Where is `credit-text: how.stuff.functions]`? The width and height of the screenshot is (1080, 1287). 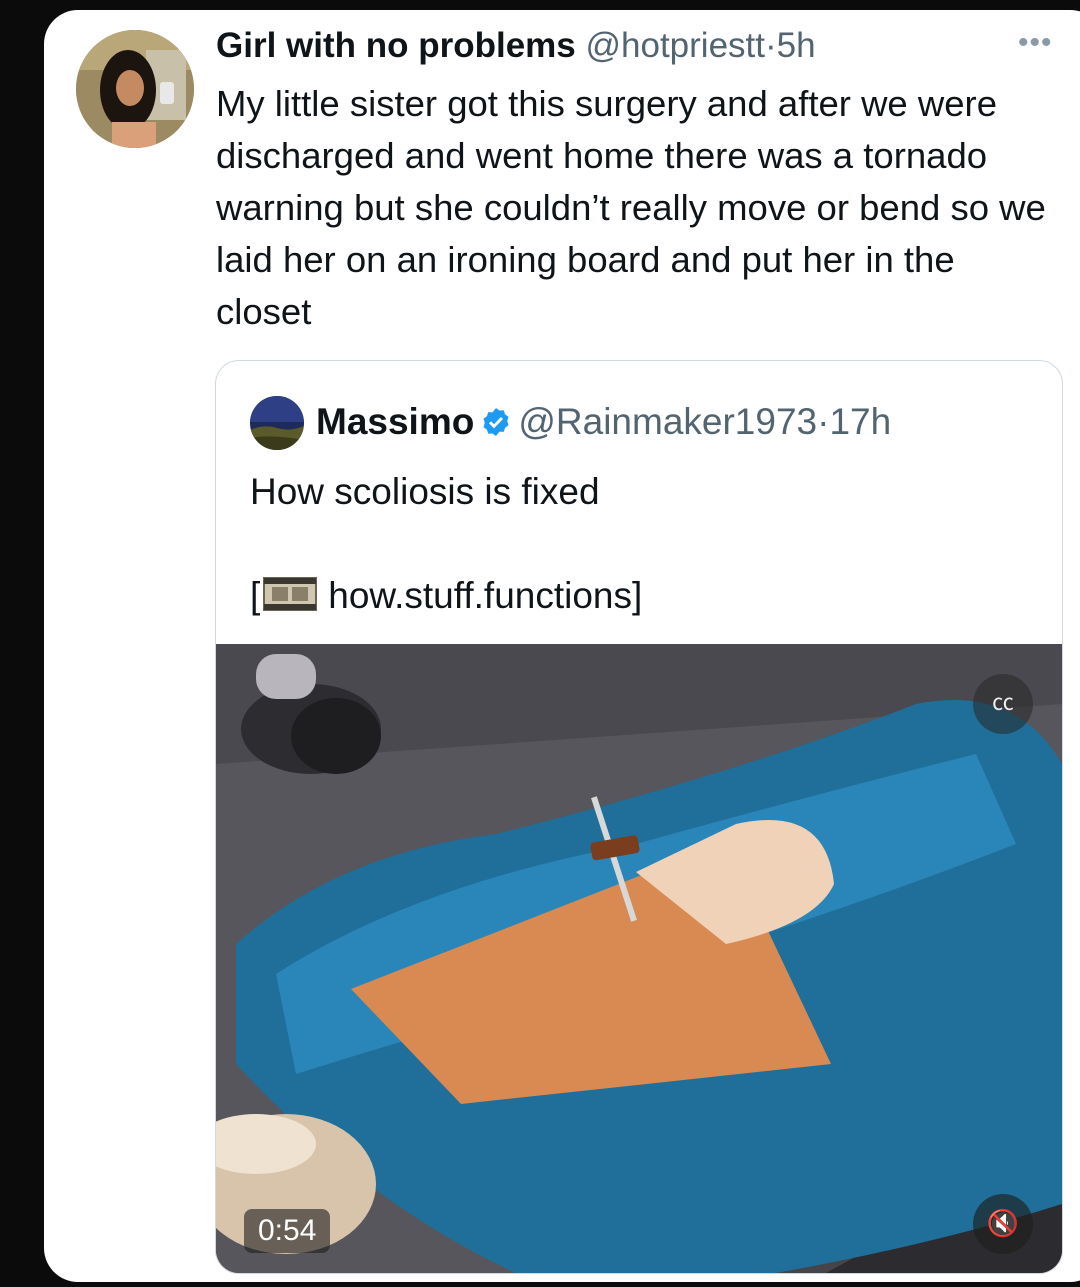 credit-text: how.stuff.functions] is located at coordinates (485, 595).